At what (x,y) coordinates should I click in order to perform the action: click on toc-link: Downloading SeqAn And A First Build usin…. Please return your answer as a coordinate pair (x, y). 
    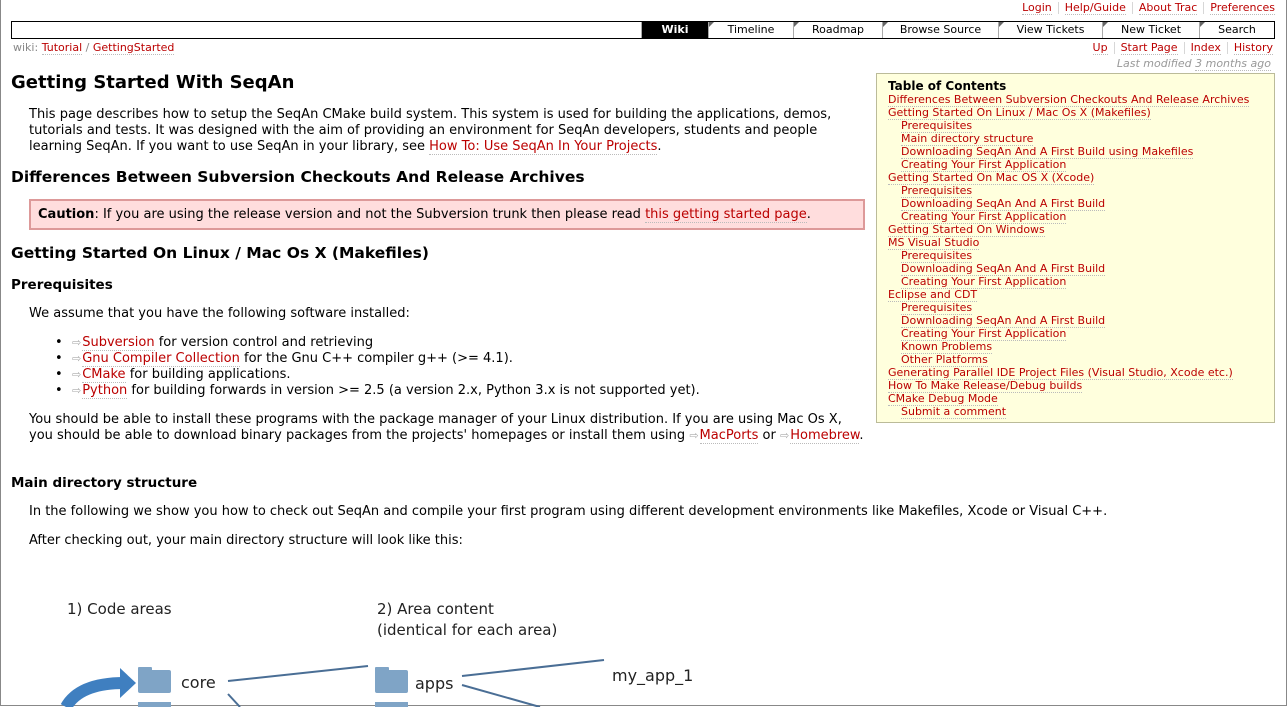
    Looking at the image, I should click on (1047, 152).